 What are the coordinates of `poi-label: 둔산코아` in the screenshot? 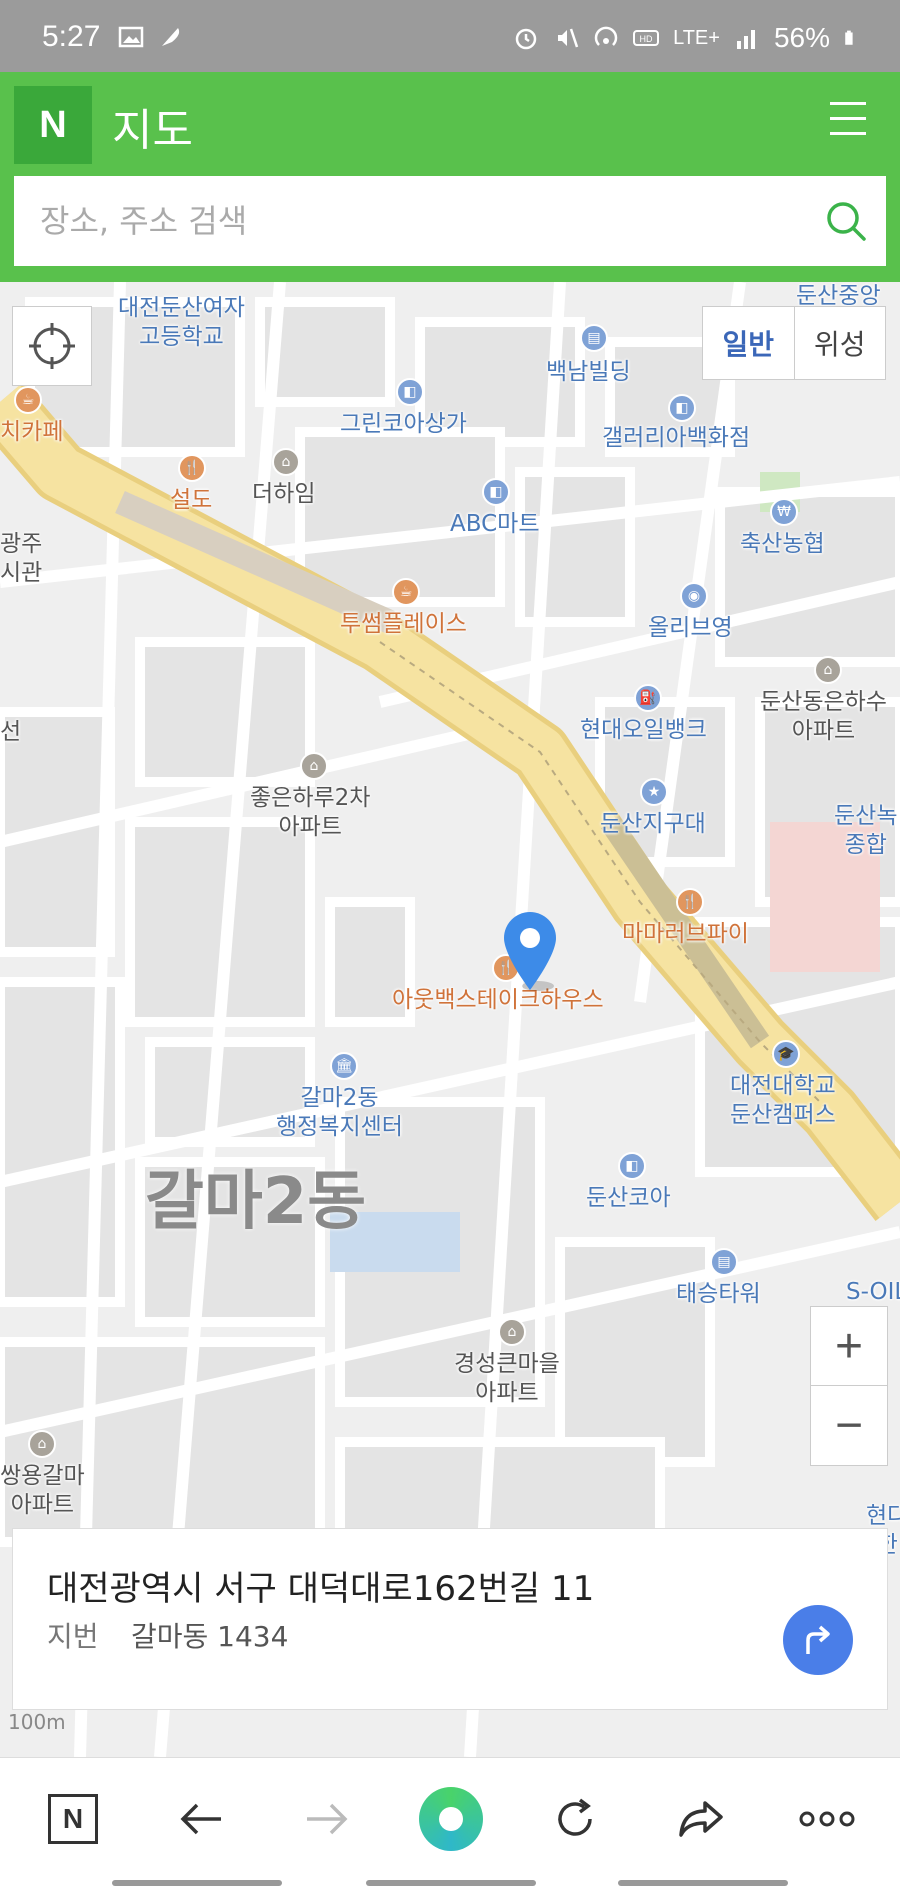 It's located at (628, 1198).